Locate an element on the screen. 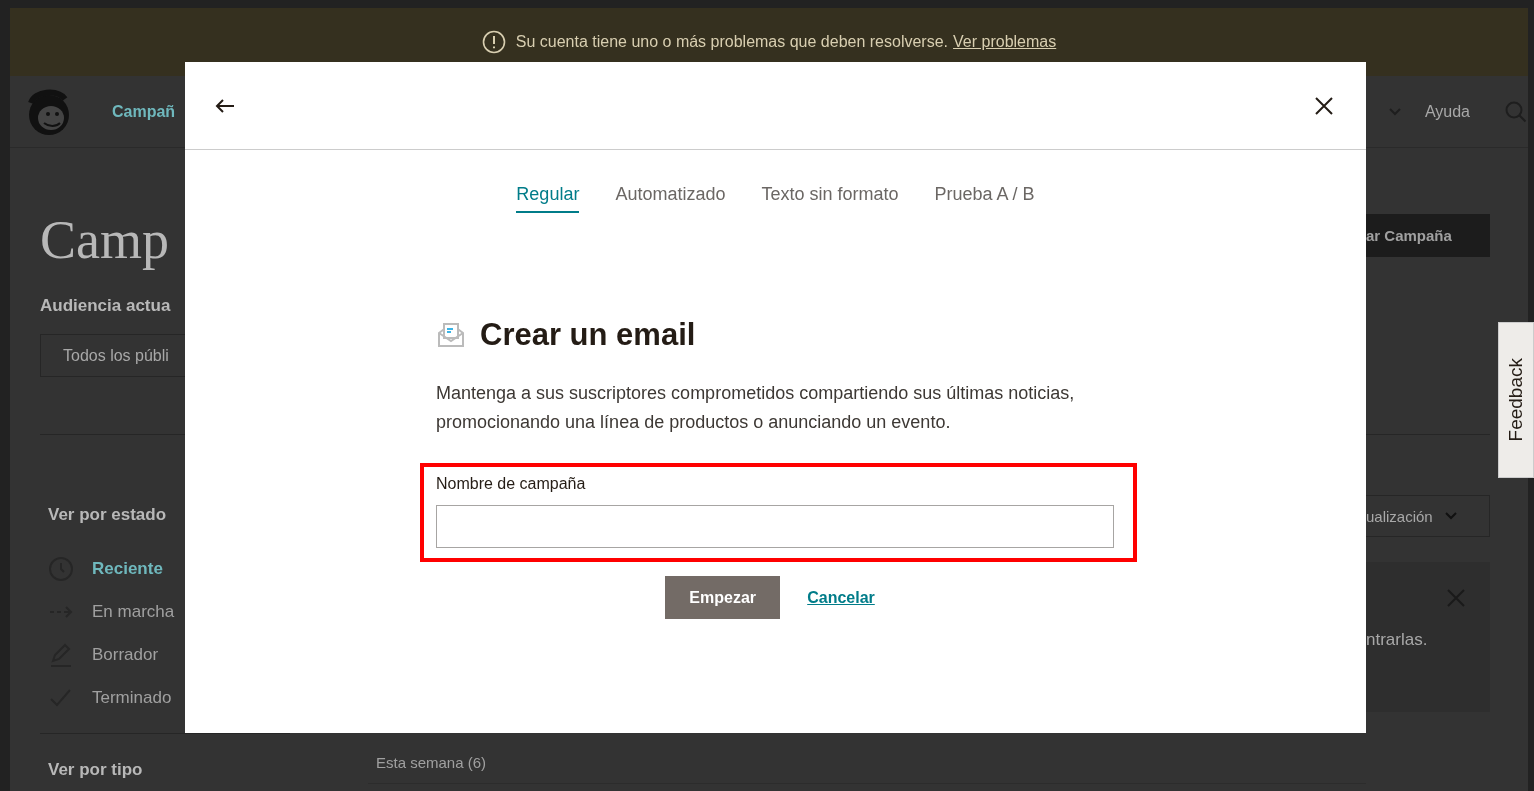 The height and width of the screenshot is (791, 1534). warning-icon is located at coordinates (493, 42).